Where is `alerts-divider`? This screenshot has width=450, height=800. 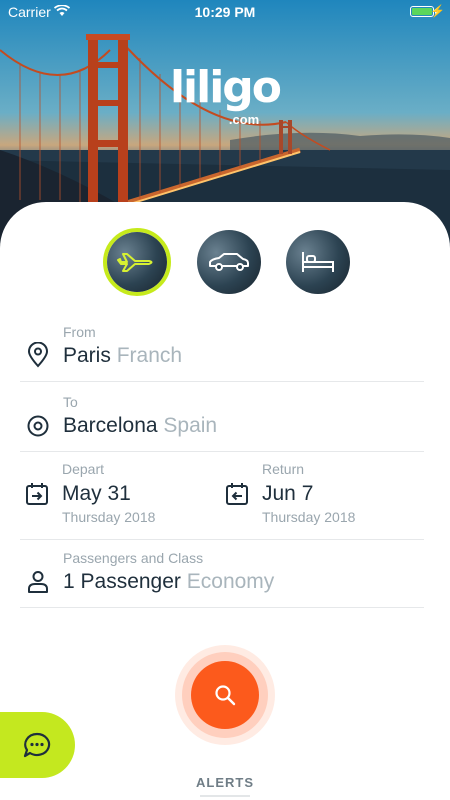
alerts-divider is located at coordinates (225, 796).